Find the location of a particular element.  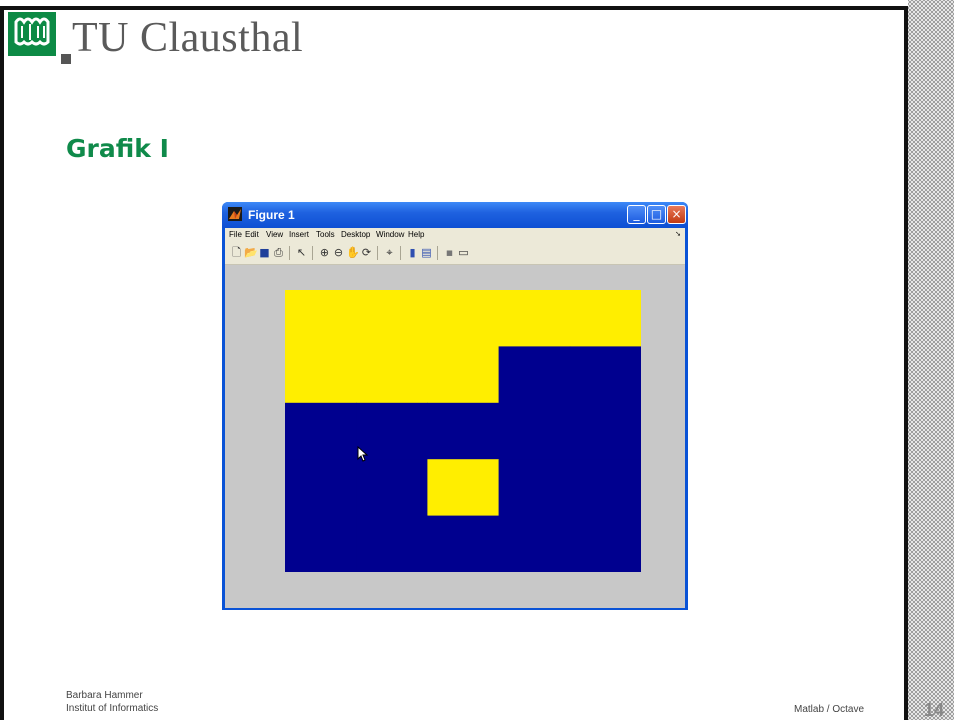

footer-course: Matlab / Octave is located at coordinates (829, 709).